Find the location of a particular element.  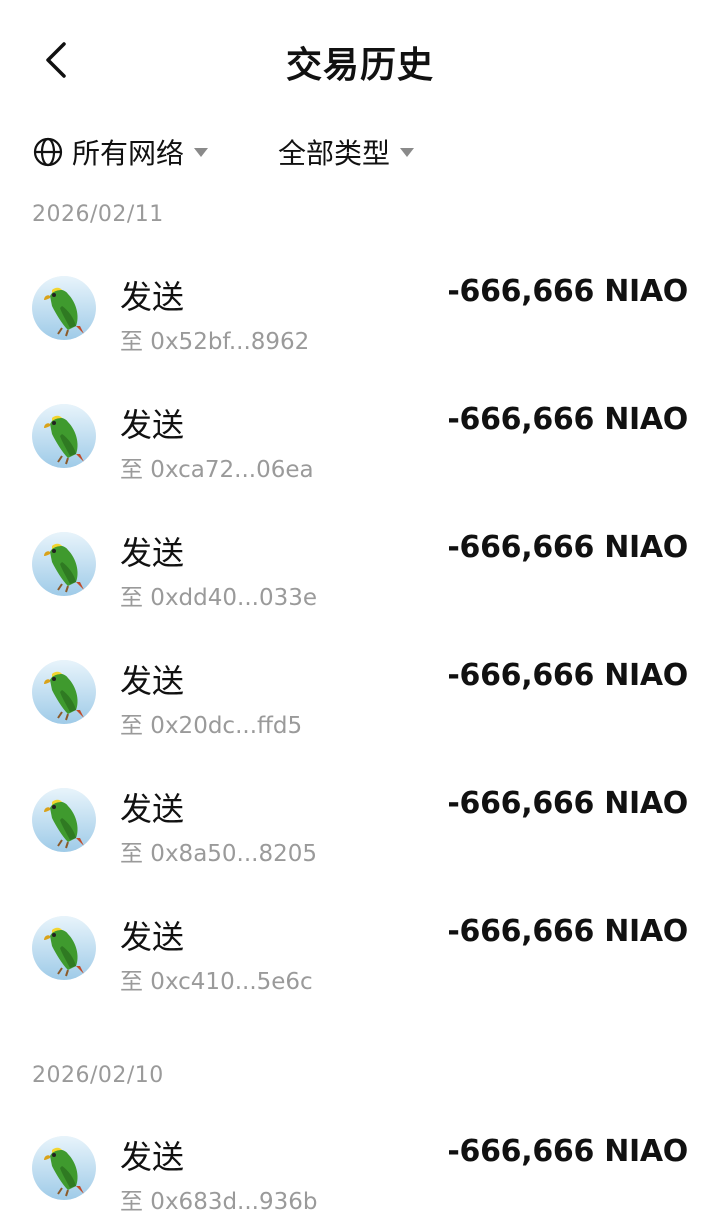

transaction-row: 发送 至 0xca72...06ea -666,666 NIAO is located at coordinates (360, 439).